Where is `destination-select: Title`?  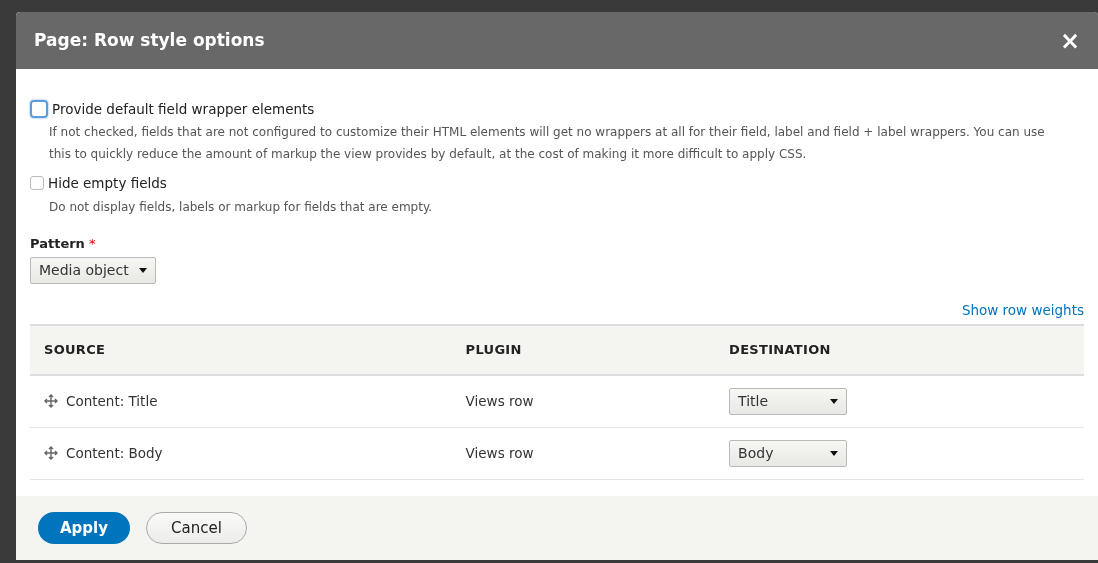 destination-select: Title is located at coordinates (788, 401).